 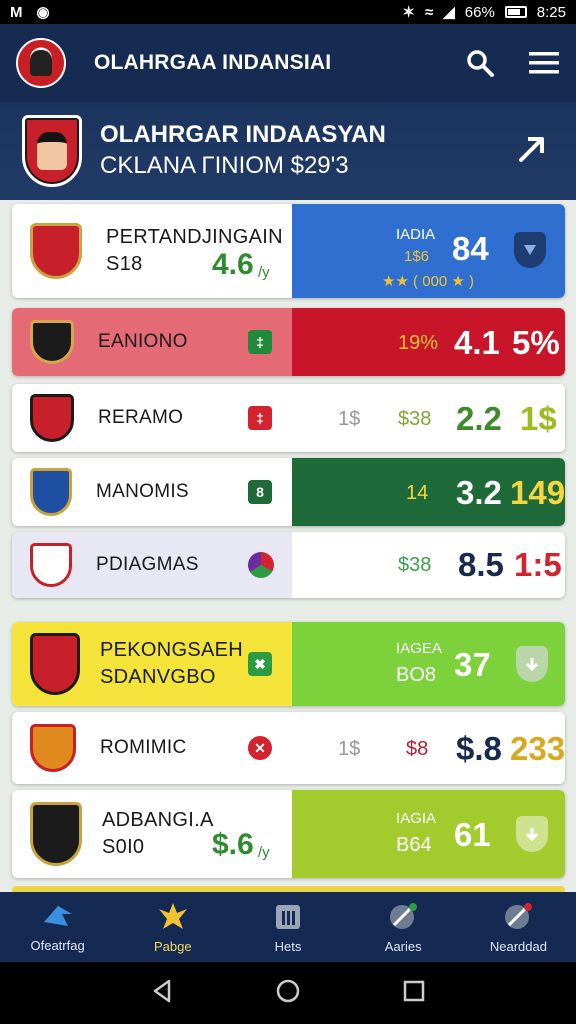 What do you see at coordinates (233, 844) in the screenshot?
I see `rating-value: $.6` at bounding box center [233, 844].